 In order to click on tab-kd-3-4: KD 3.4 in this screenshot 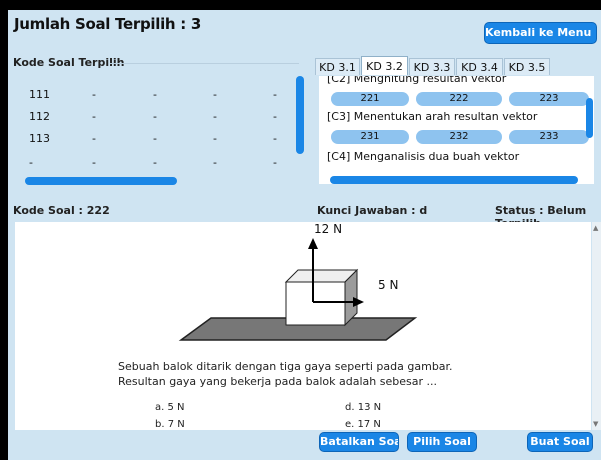, I will do `click(479, 66)`.